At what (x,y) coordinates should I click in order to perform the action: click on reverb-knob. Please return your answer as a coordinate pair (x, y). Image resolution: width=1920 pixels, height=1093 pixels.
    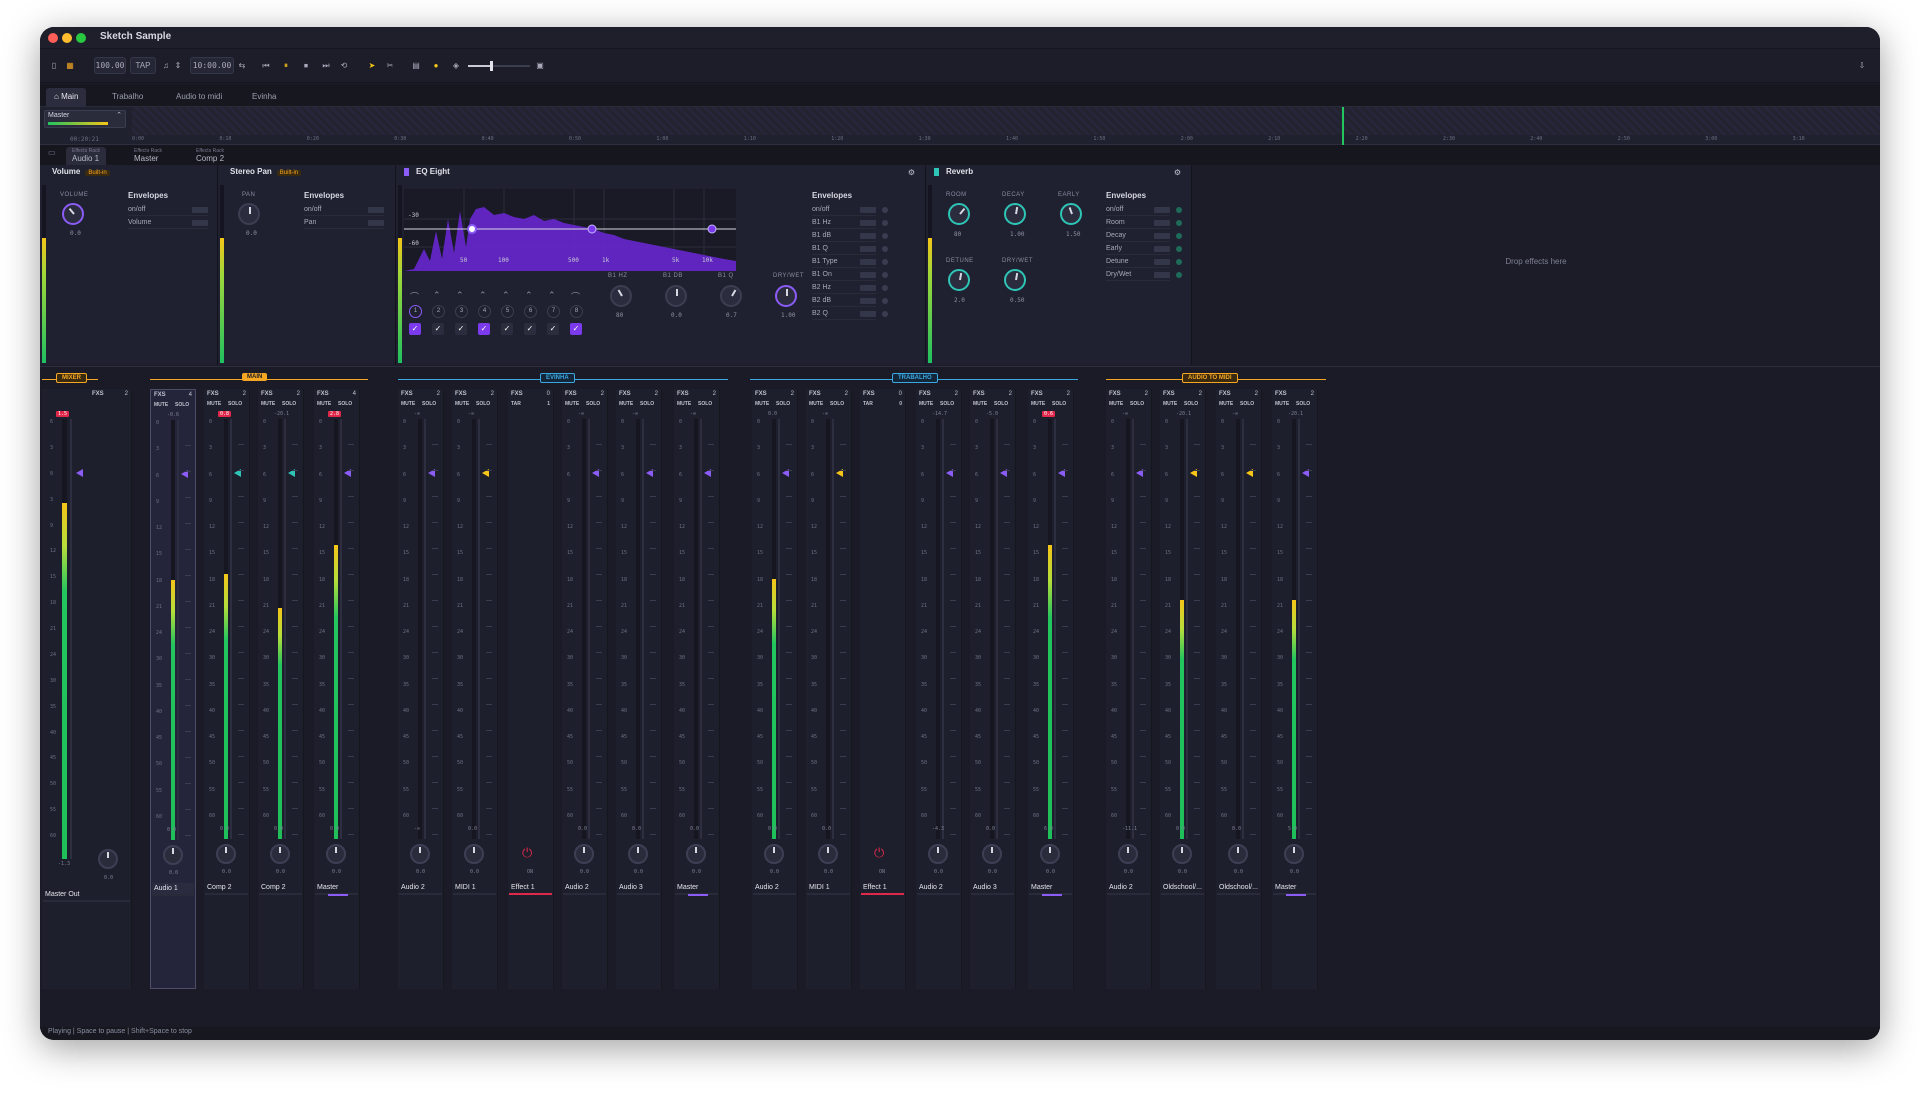
    Looking at the image, I should click on (959, 280).